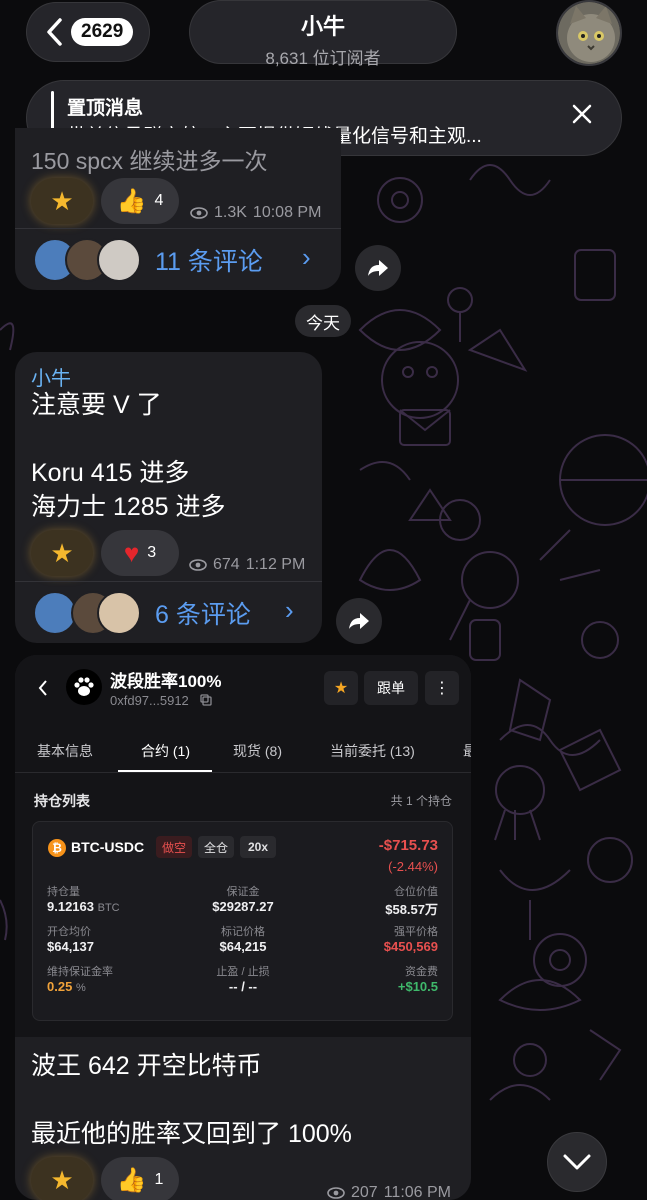 Image resolution: width=647 pixels, height=1200 pixels. What do you see at coordinates (178, 259) in the screenshot?
I see `comments-button: 11 条评论 ›` at bounding box center [178, 259].